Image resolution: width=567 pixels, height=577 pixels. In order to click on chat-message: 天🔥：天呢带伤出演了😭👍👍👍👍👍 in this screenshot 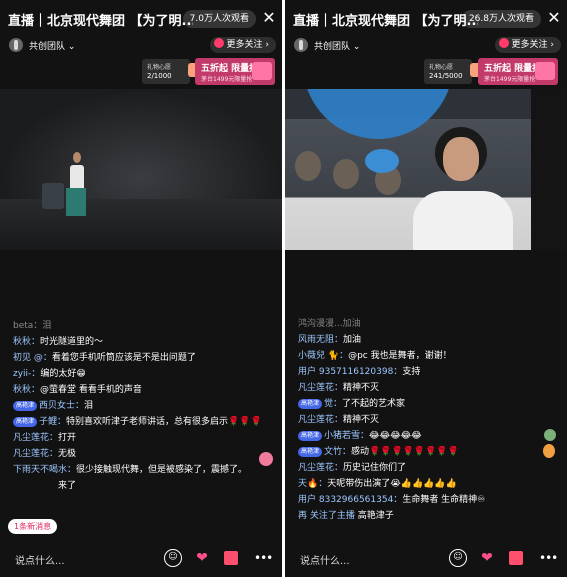, I will do `click(377, 484)`.